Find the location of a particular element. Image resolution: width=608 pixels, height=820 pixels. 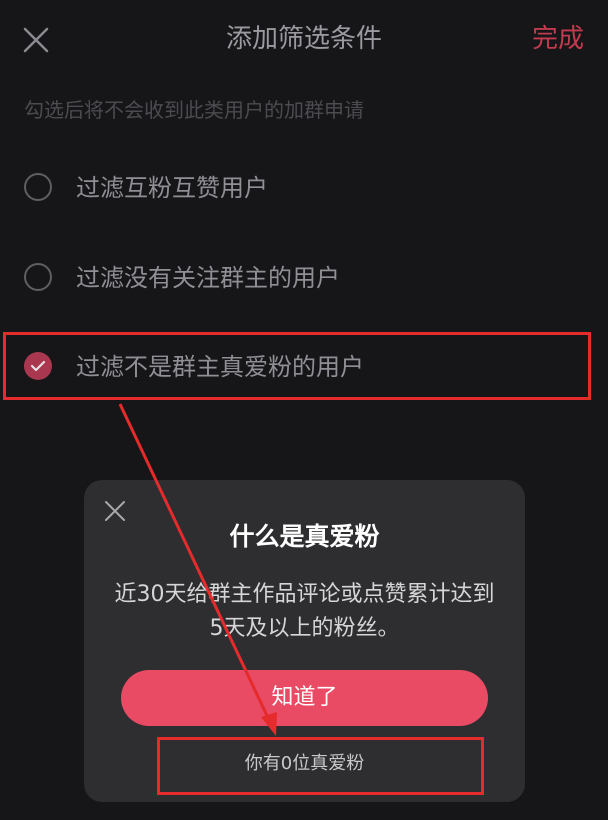

page-title: 添加筛选条件 is located at coordinates (303, 39).